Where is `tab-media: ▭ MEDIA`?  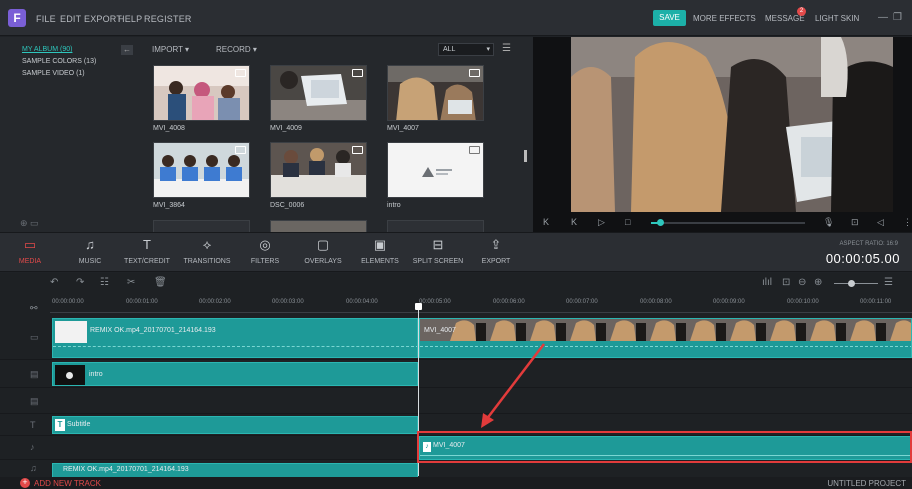
tab-media: ▭ MEDIA is located at coordinates (30, 251).